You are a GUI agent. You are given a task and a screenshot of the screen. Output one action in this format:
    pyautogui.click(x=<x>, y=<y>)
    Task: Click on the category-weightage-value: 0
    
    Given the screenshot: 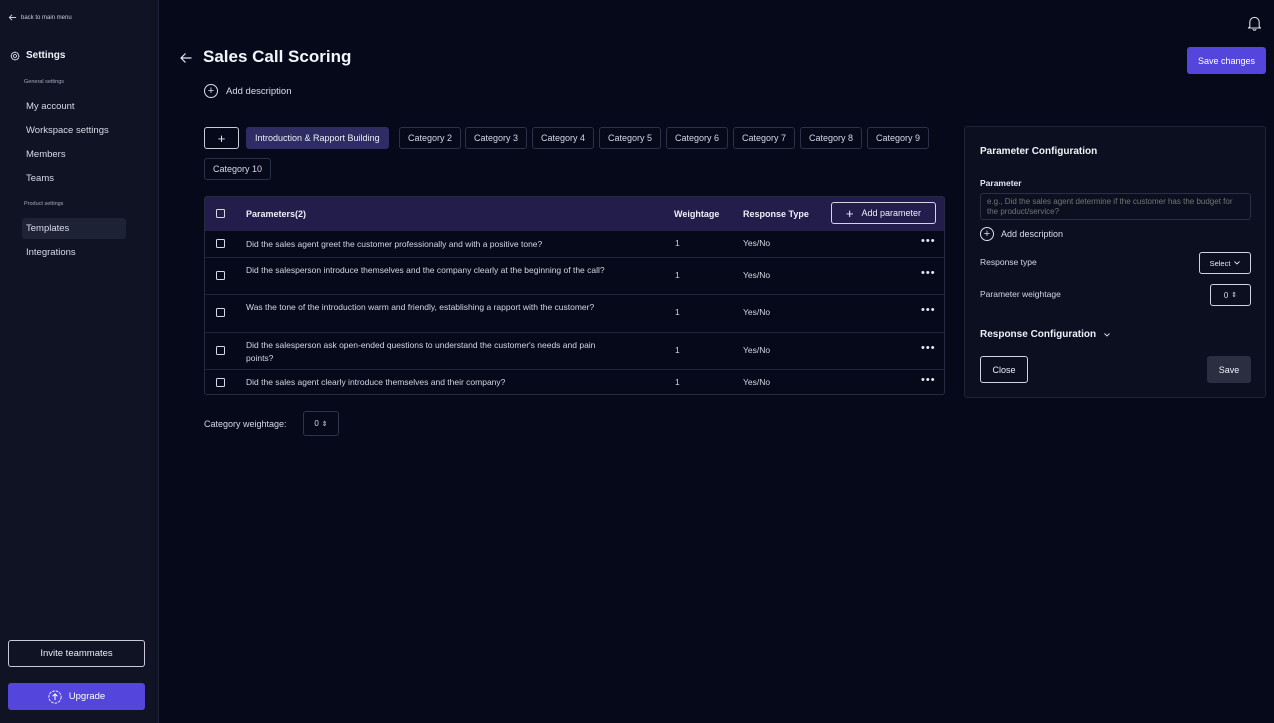 What is the action you would take?
    pyautogui.click(x=316, y=423)
    